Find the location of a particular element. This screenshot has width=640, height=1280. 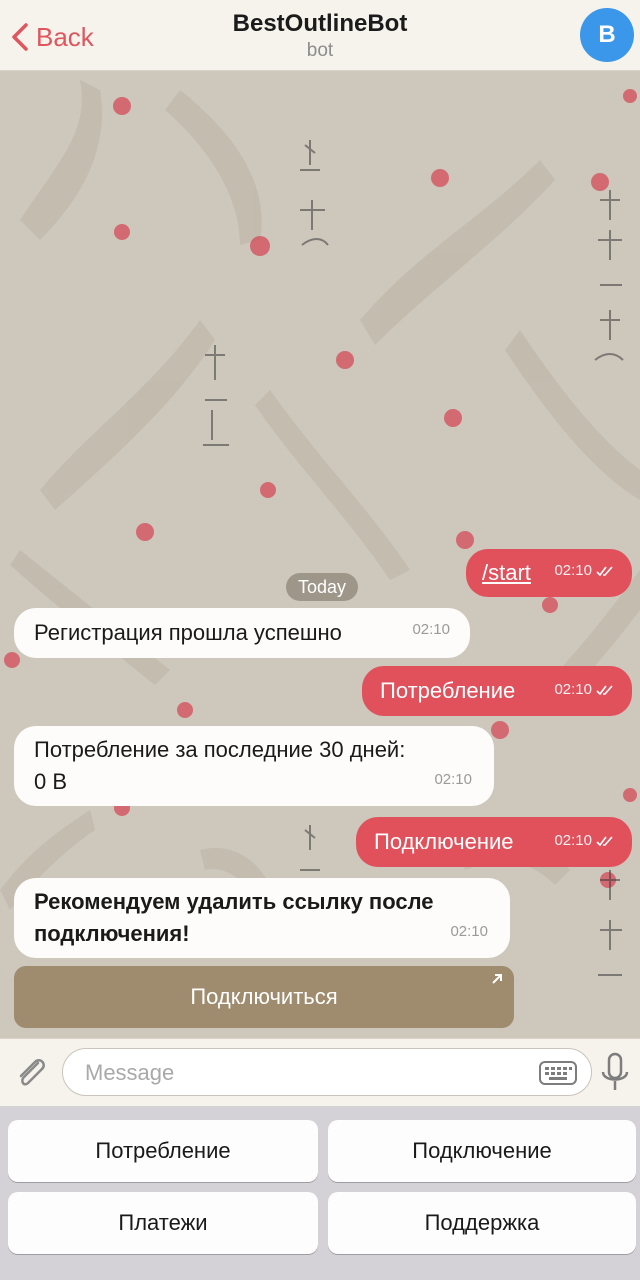

avatar: B is located at coordinates (607, 35).